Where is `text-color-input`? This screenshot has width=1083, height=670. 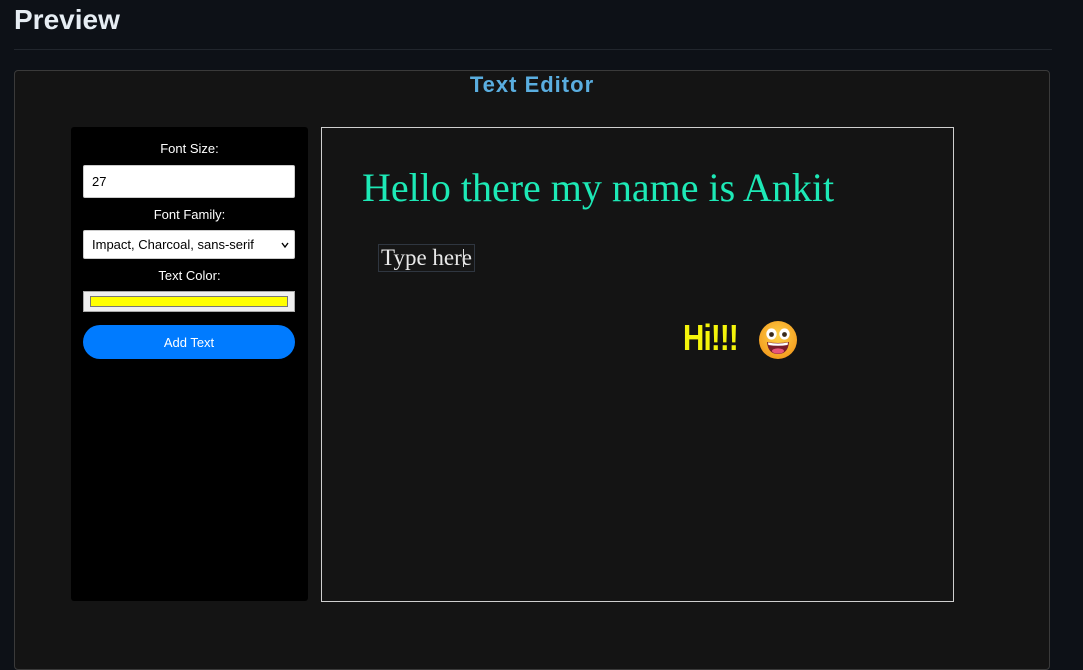
text-color-input is located at coordinates (189, 301).